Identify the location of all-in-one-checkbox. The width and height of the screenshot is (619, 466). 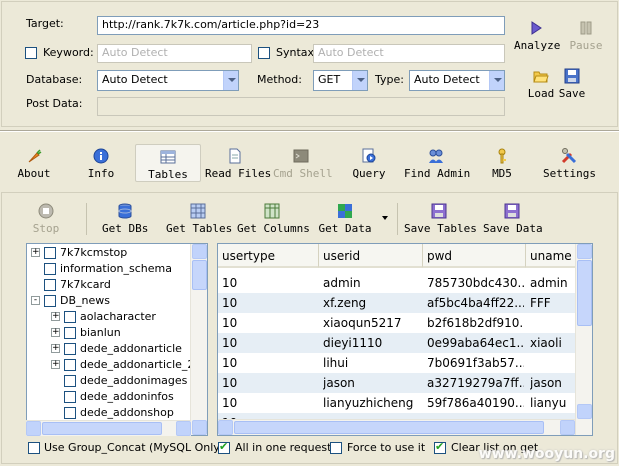
(224, 447).